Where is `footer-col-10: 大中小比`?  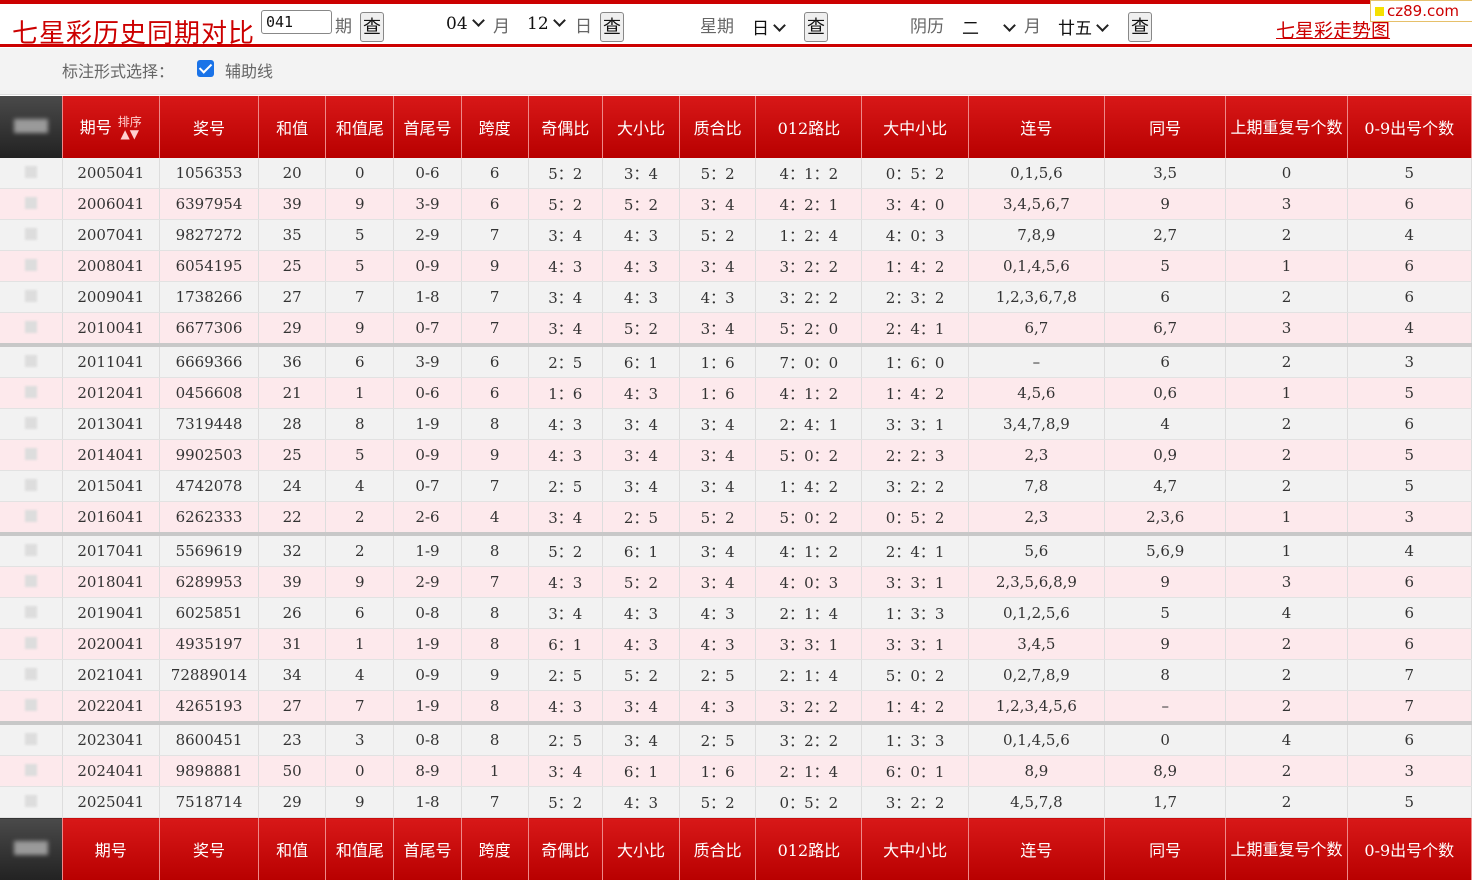 footer-col-10: 大中小比 is located at coordinates (915, 849).